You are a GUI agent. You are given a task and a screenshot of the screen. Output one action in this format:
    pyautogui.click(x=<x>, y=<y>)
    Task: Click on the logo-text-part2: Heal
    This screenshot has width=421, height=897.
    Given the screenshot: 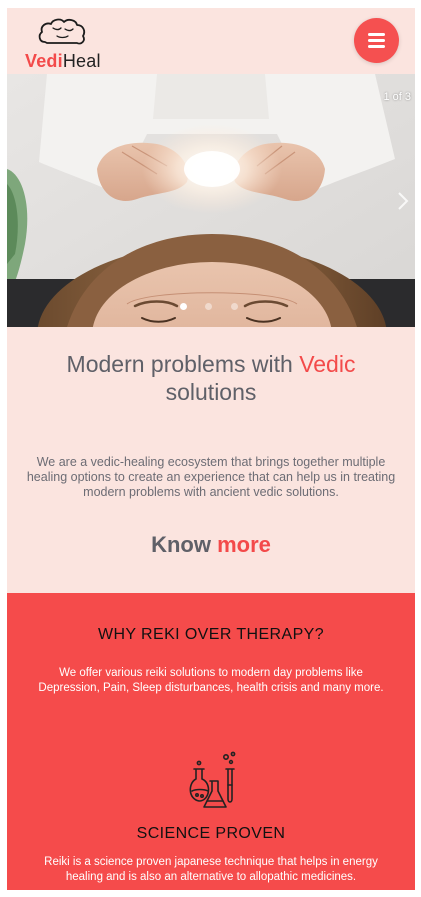 What is the action you would take?
    pyautogui.click(x=81, y=61)
    